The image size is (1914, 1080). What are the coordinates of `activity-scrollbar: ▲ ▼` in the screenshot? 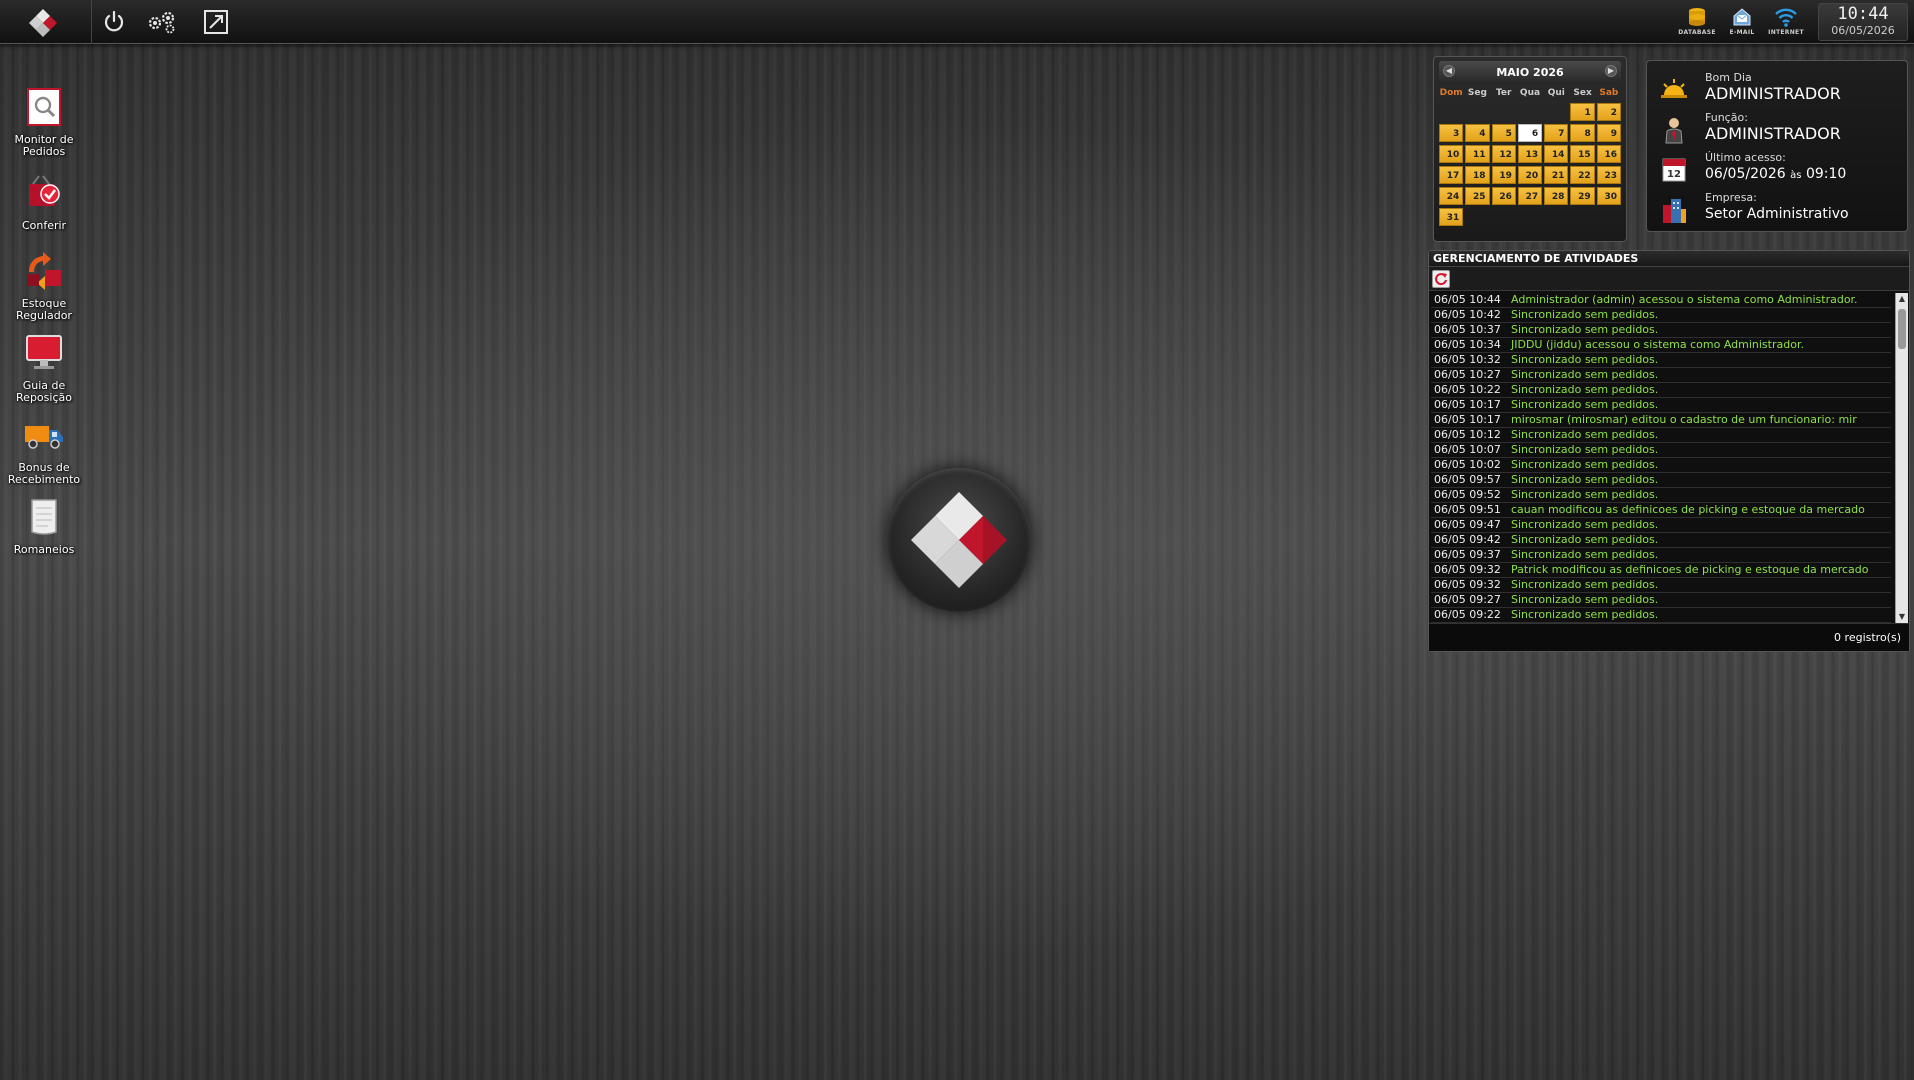 It's located at (1901, 458).